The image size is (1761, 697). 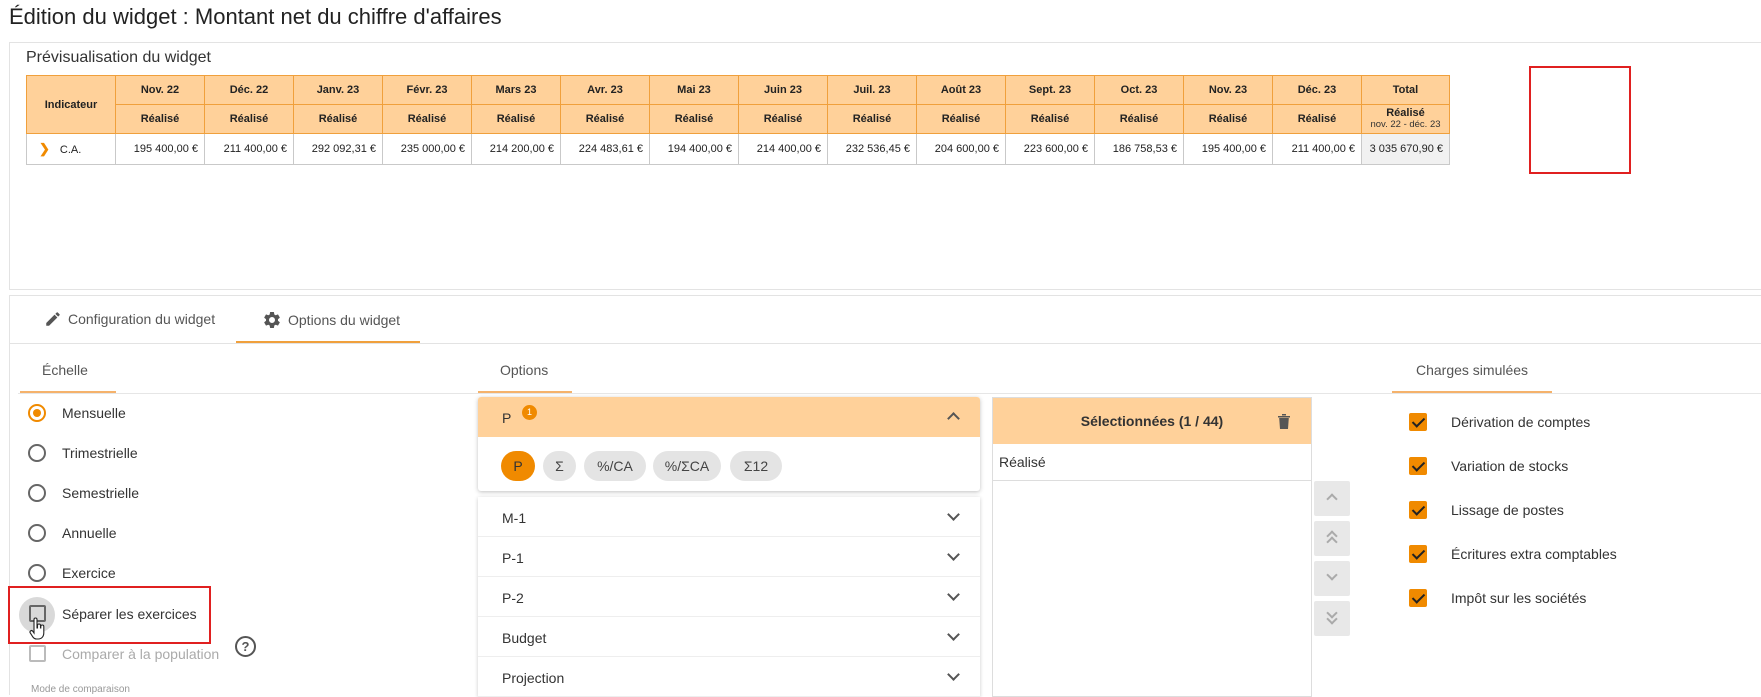 What do you see at coordinates (729, 637) in the screenshot?
I see `accordion-item-budget: Budget` at bounding box center [729, 637].